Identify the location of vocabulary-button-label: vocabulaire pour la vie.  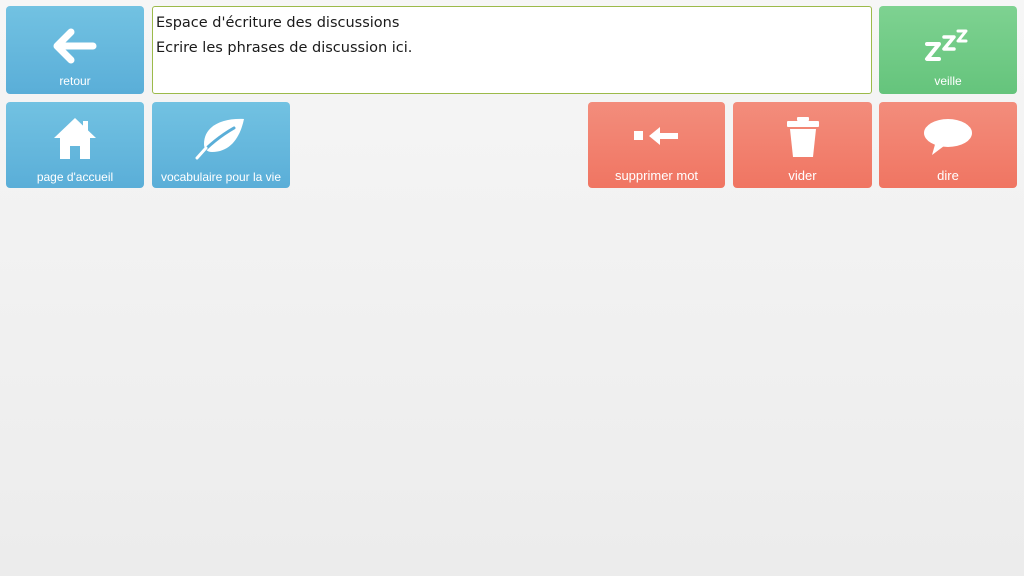
(221, 177).